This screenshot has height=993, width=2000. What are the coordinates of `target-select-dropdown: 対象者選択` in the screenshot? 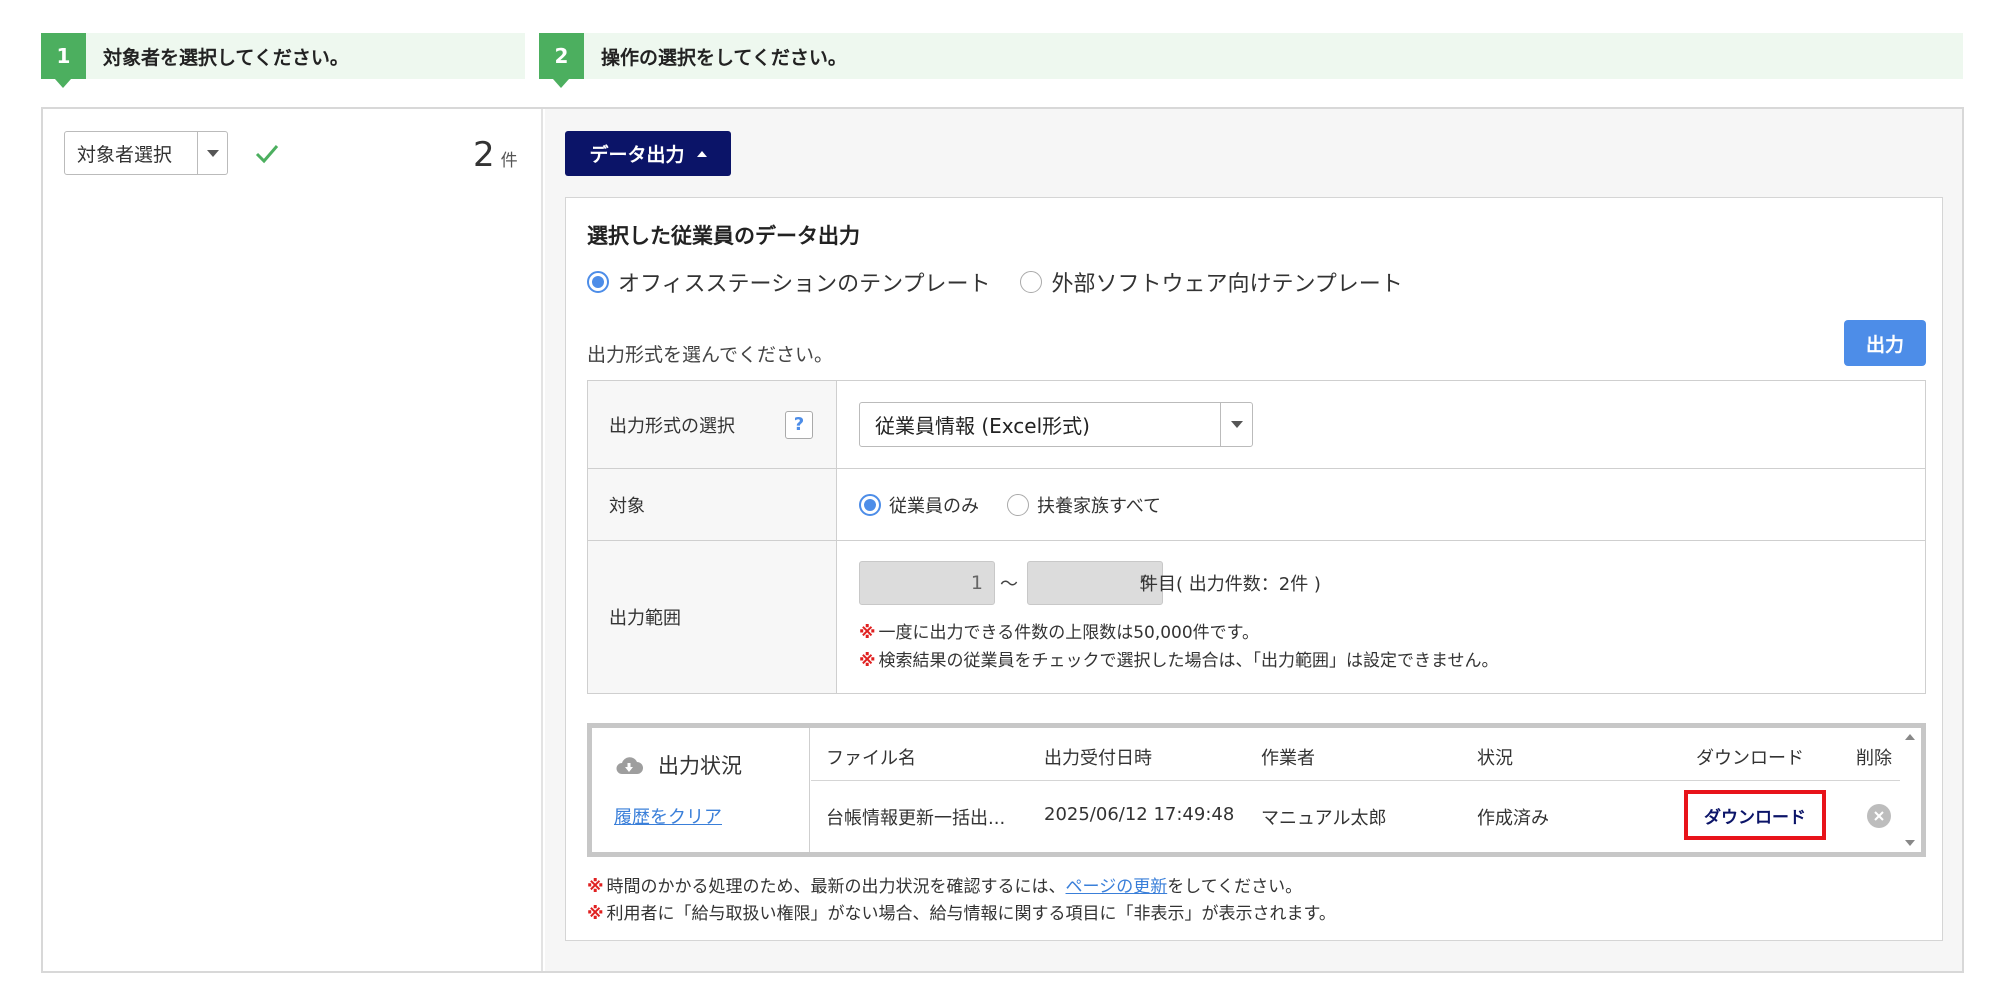 It's located at (146, 153).